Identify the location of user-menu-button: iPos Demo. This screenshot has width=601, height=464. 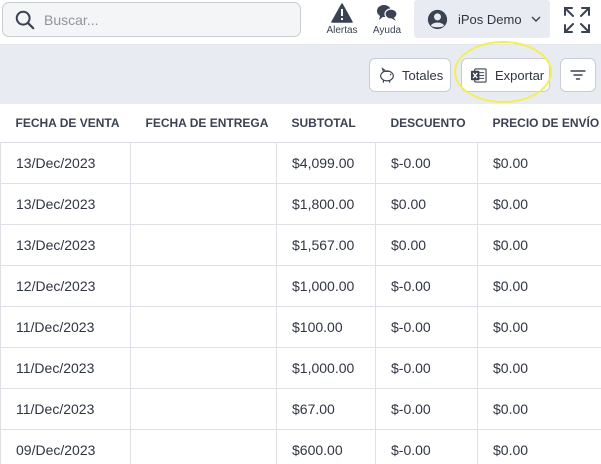
(482, 19).